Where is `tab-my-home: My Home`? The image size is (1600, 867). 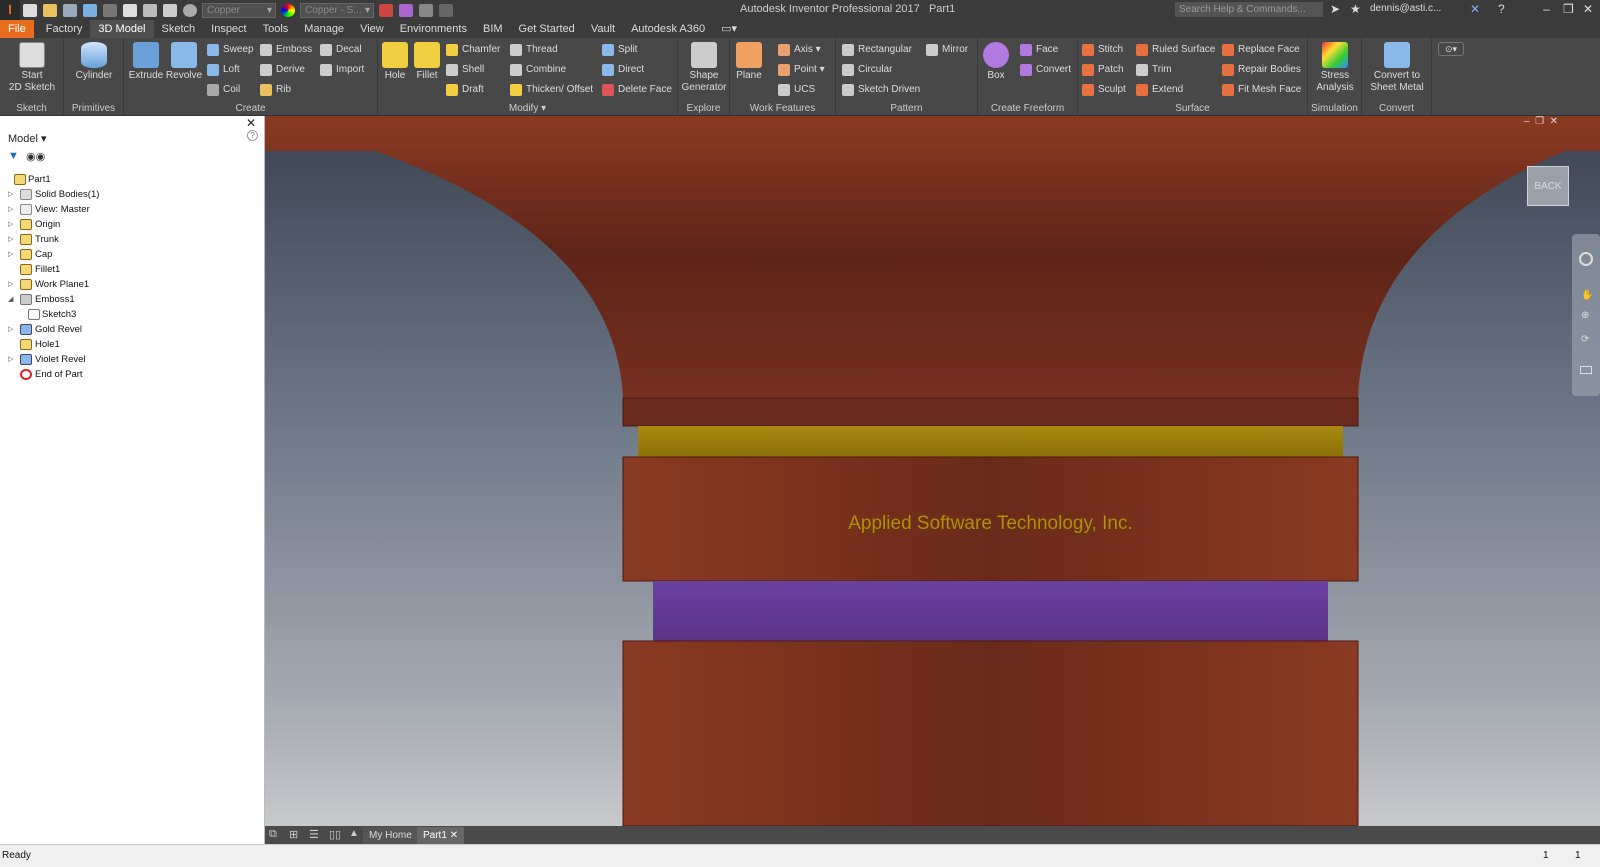 tab-my-home: My Home is located at coordinates (390, 835).